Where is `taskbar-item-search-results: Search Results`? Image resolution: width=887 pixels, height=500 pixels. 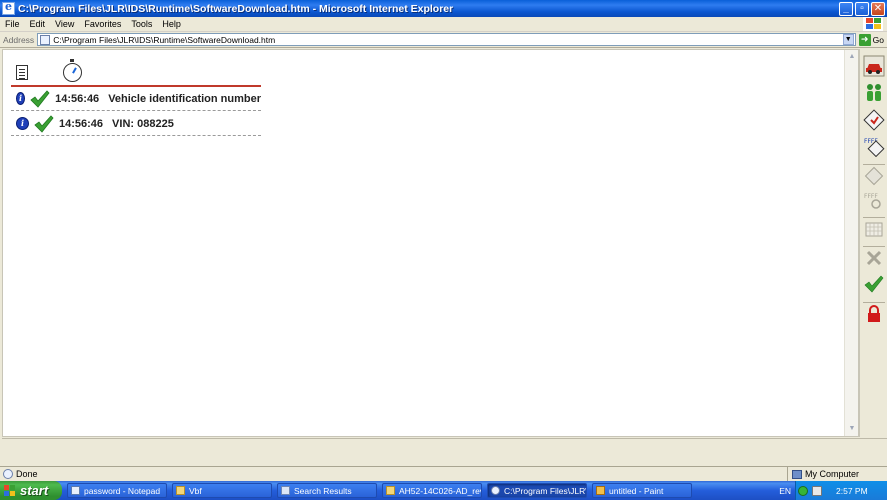 taskbar-item-search-results: Search Results is located at coordinates (327, 490).